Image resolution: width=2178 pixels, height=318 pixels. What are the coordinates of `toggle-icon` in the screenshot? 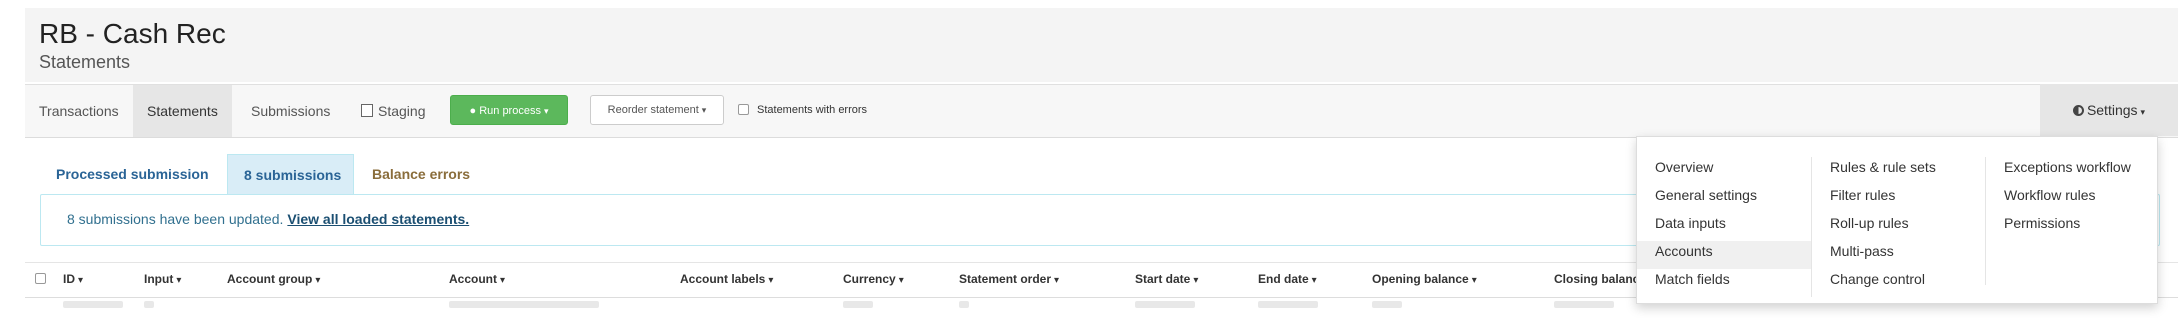 It's located at (2078, 110).